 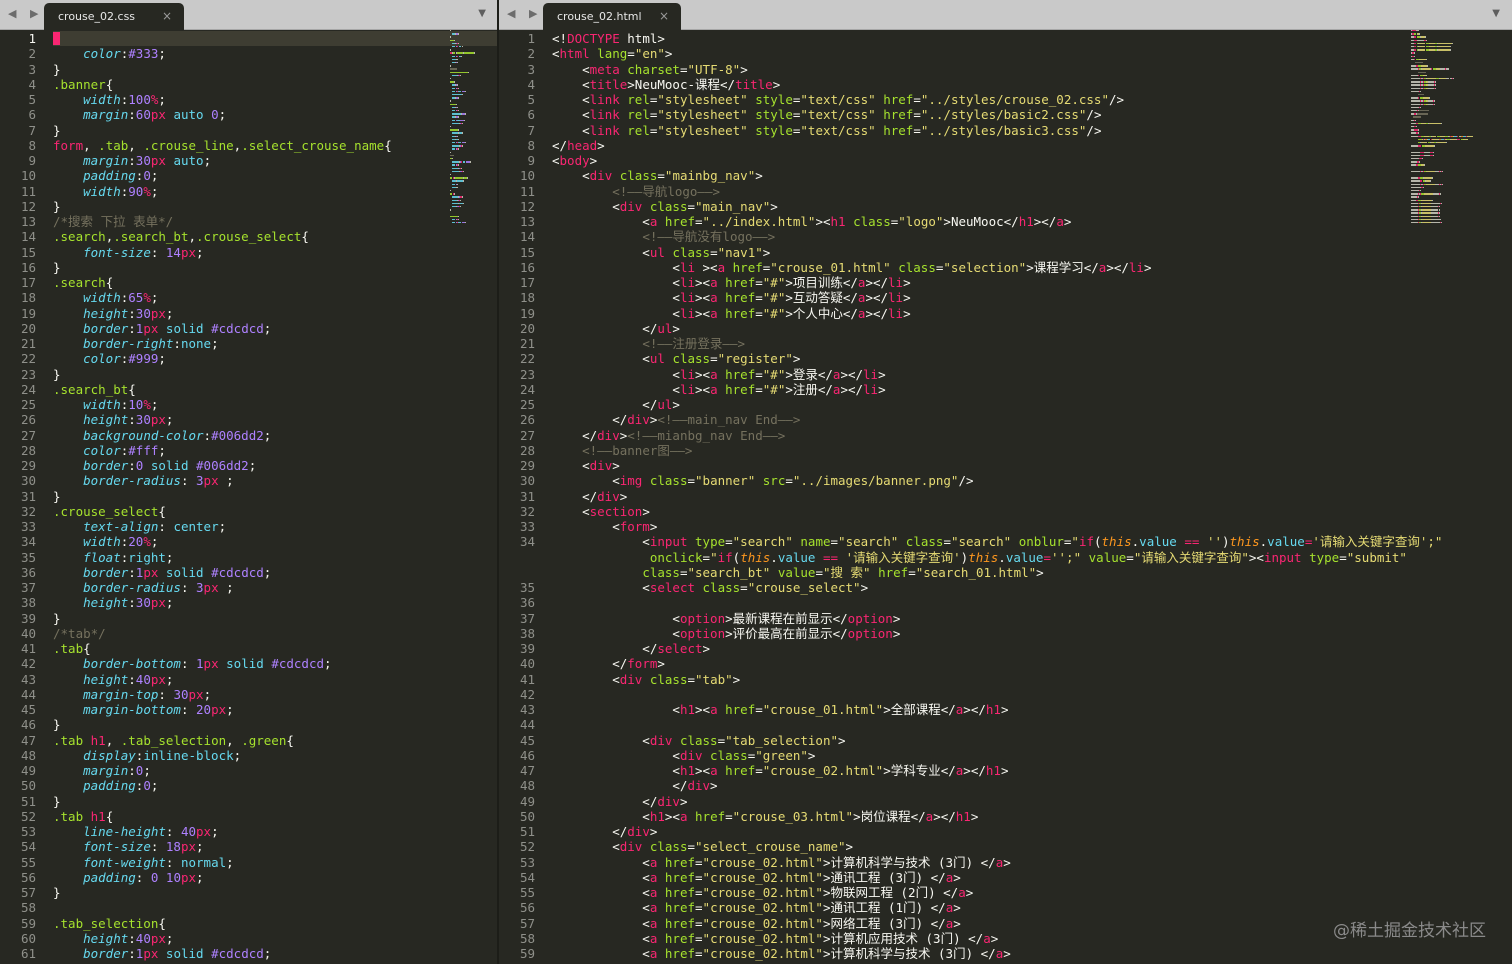 I want to click on code-token: <!, so click(x=560, y=38).